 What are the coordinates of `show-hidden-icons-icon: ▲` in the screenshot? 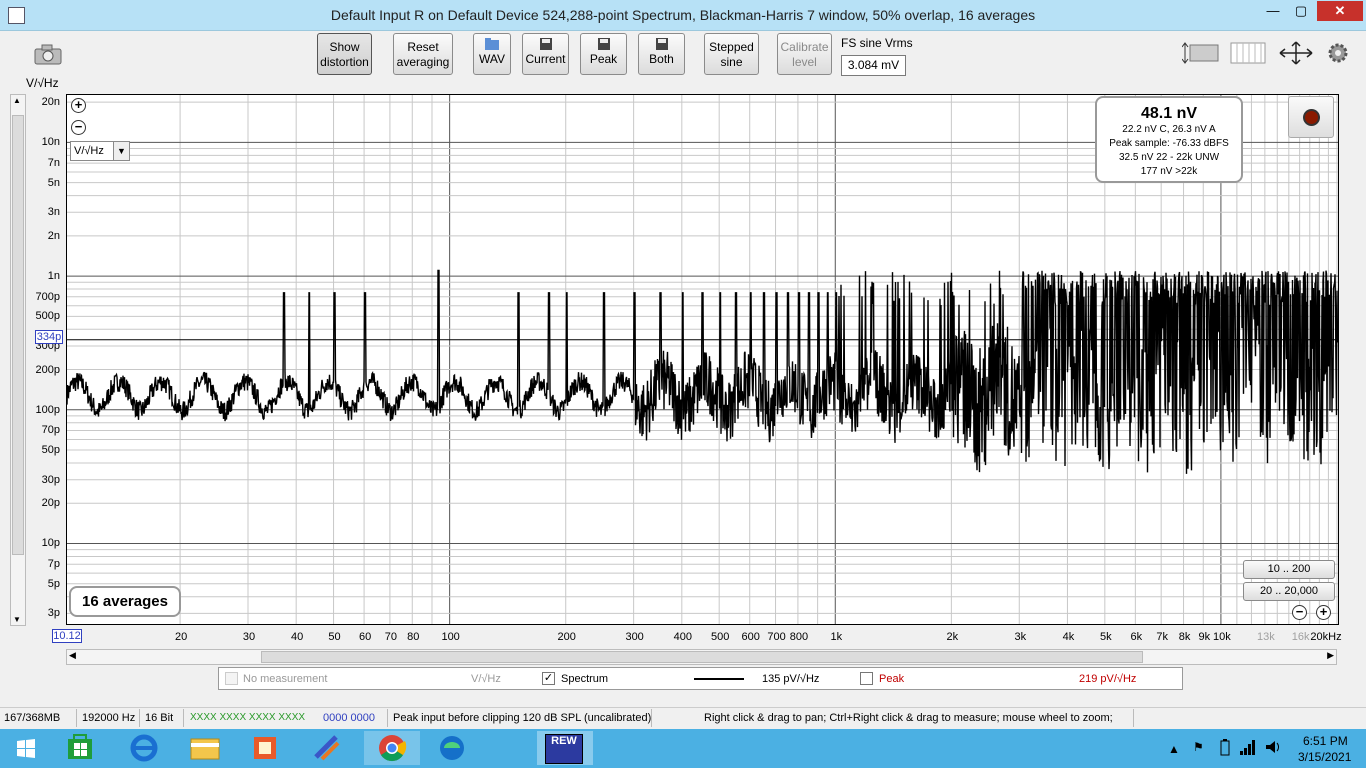 It's located at (1174, 749).